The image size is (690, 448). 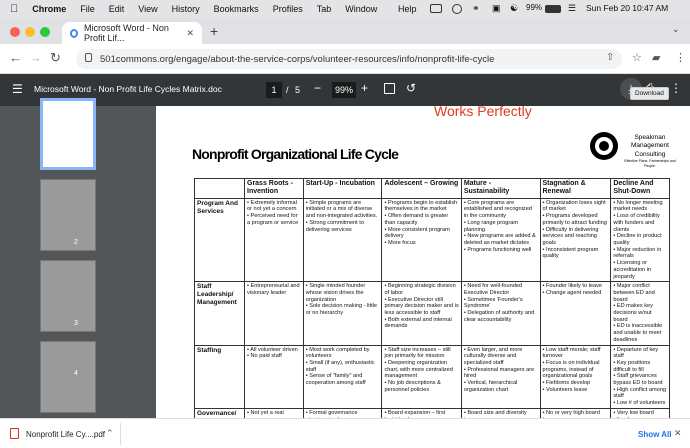 I want to click on menu-profiles: Profiles, so click(x=288, y=9).